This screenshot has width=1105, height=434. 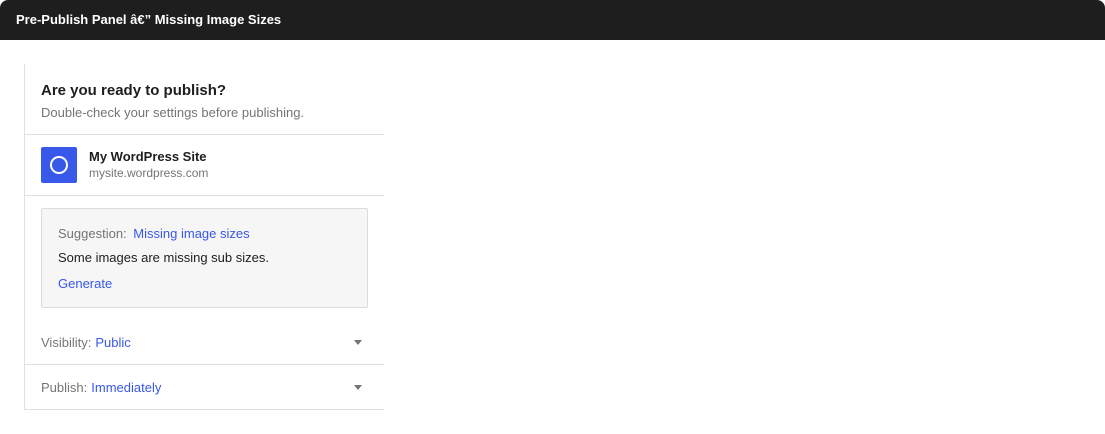 I want to click on visibility-value: Public, so click(x=112, y=342).